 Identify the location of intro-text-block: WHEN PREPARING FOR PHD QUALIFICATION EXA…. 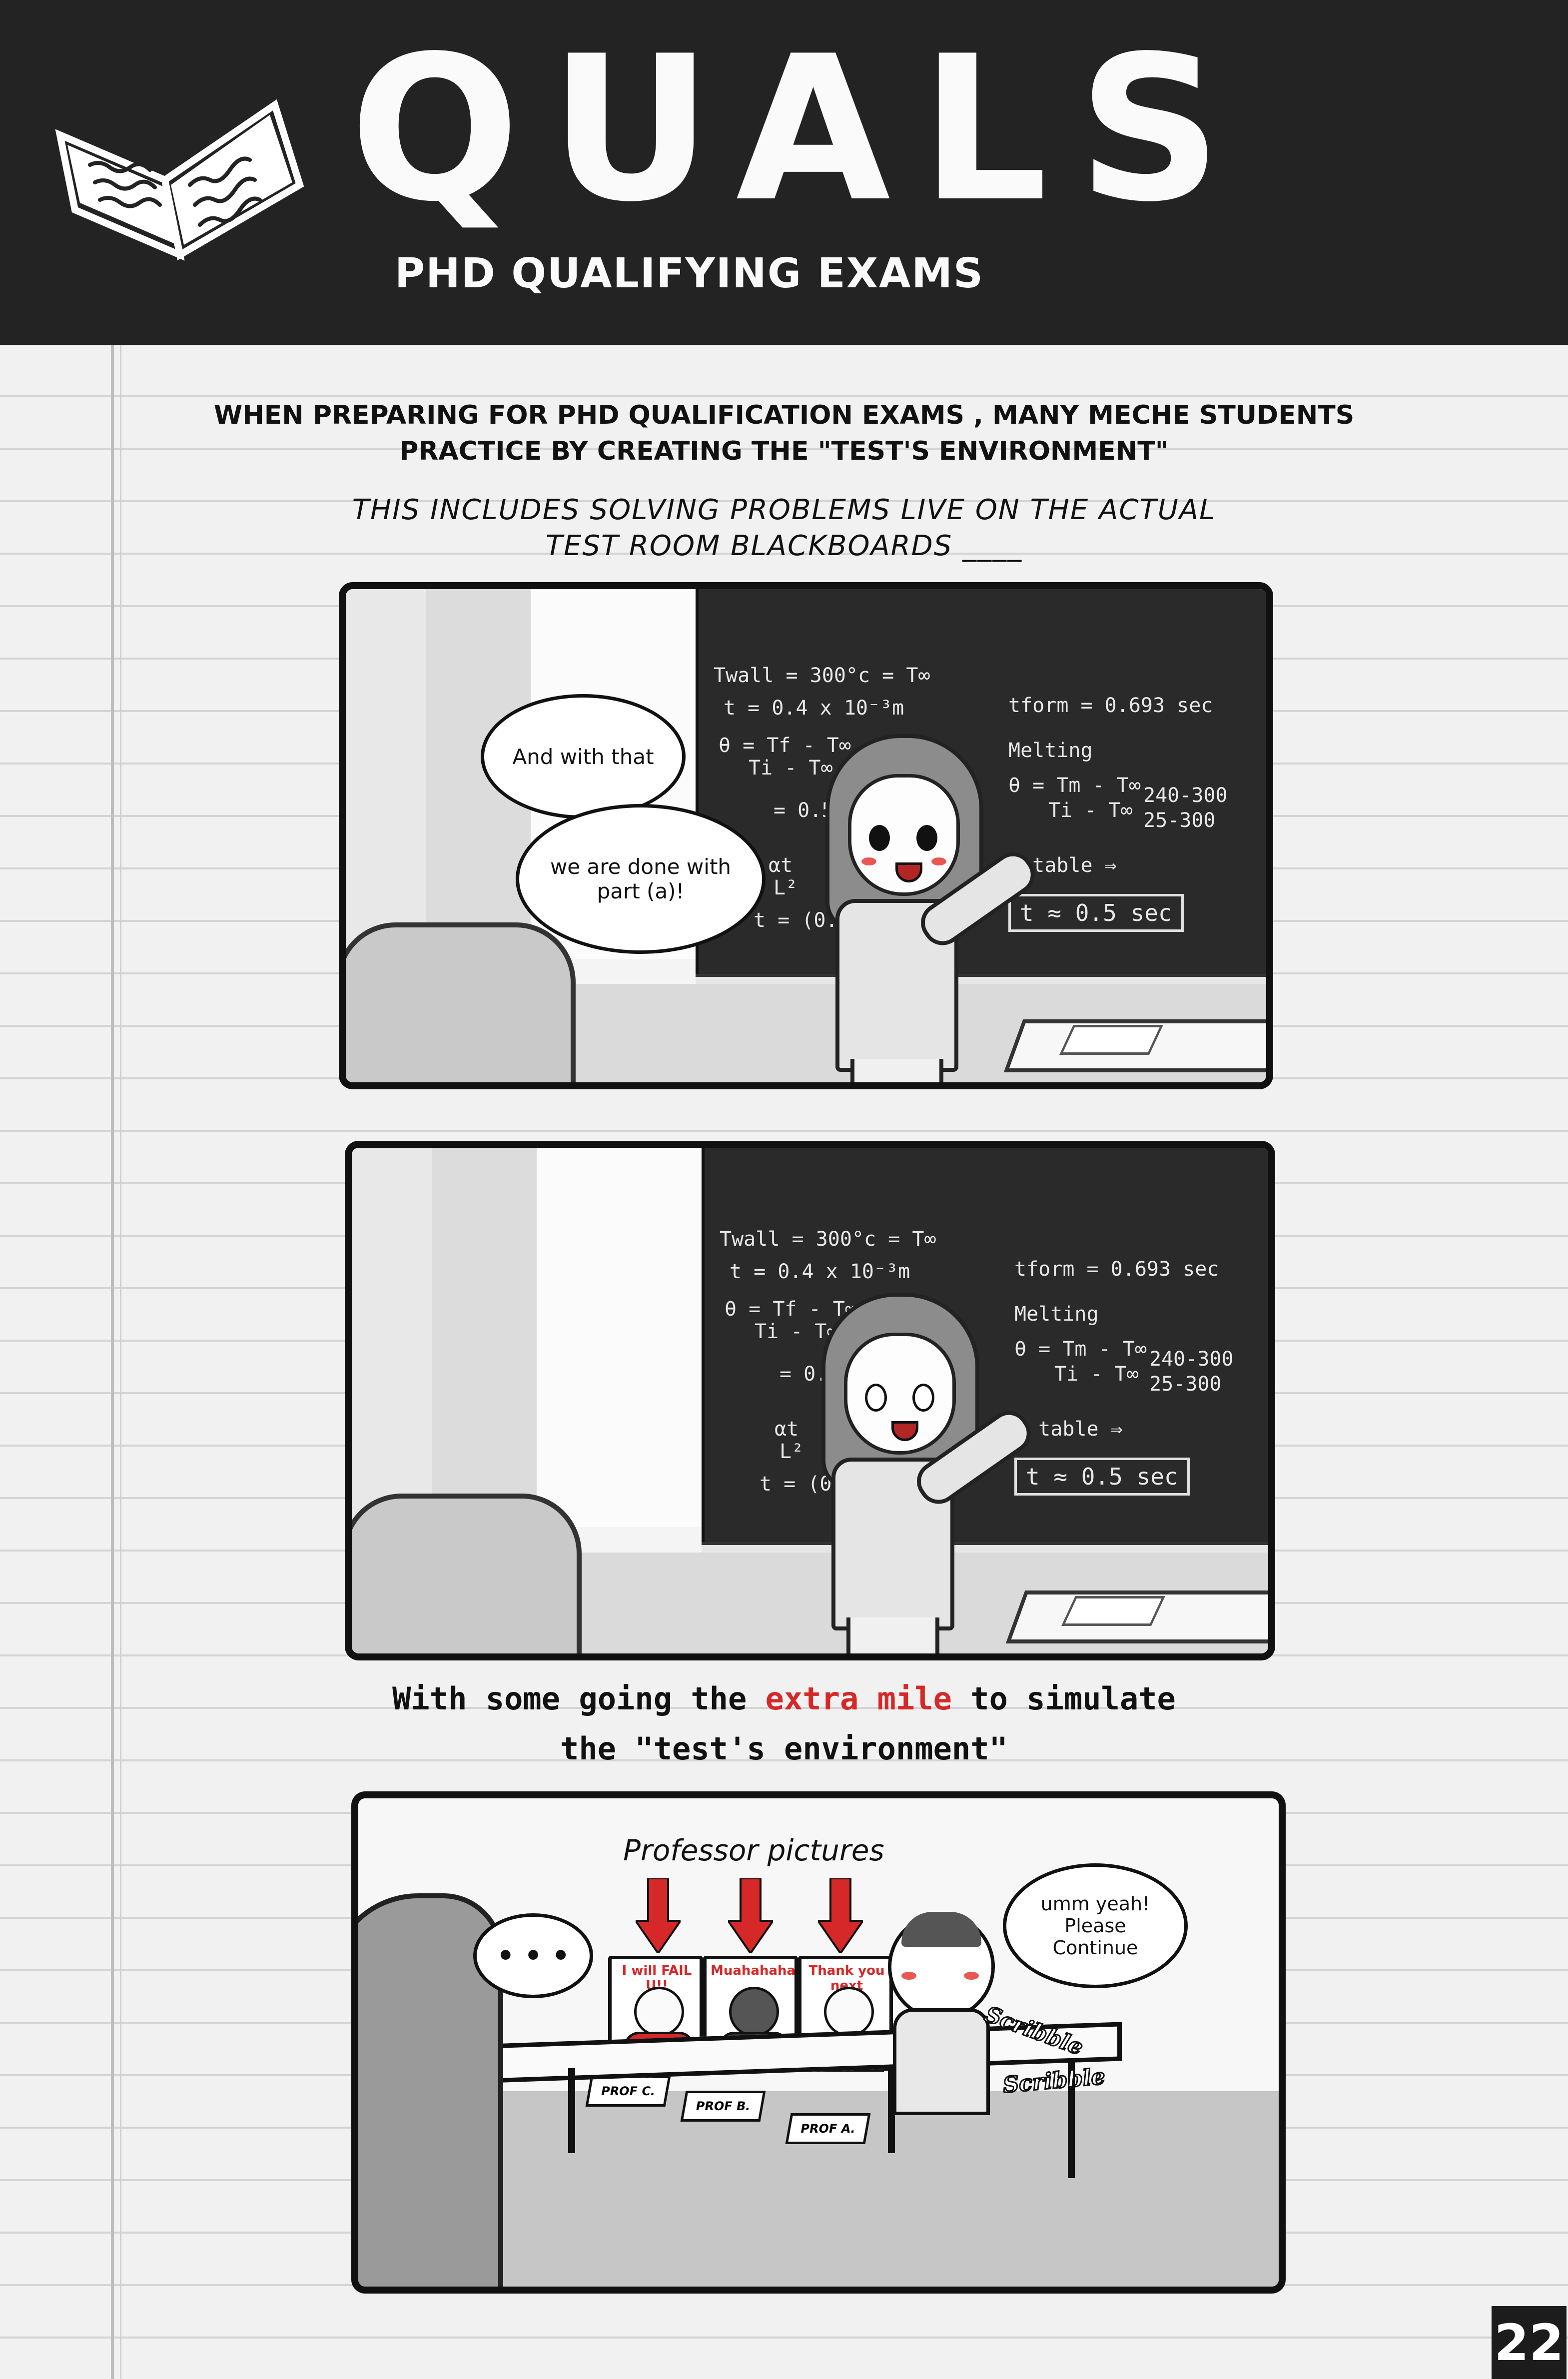
(784, 433).